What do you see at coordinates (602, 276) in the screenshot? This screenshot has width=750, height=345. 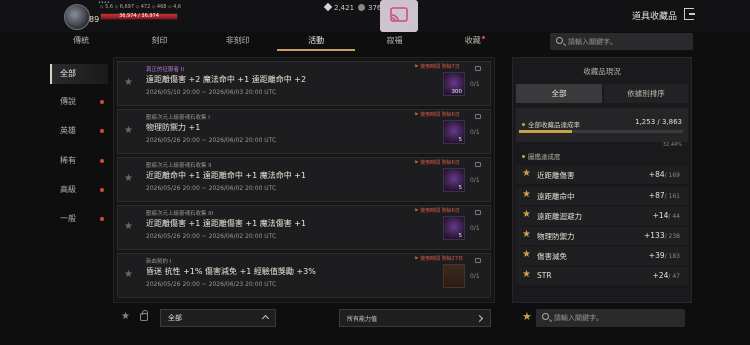 I see `effect-row: ★ STR +24/ 47` at bounding box center [602, 276].